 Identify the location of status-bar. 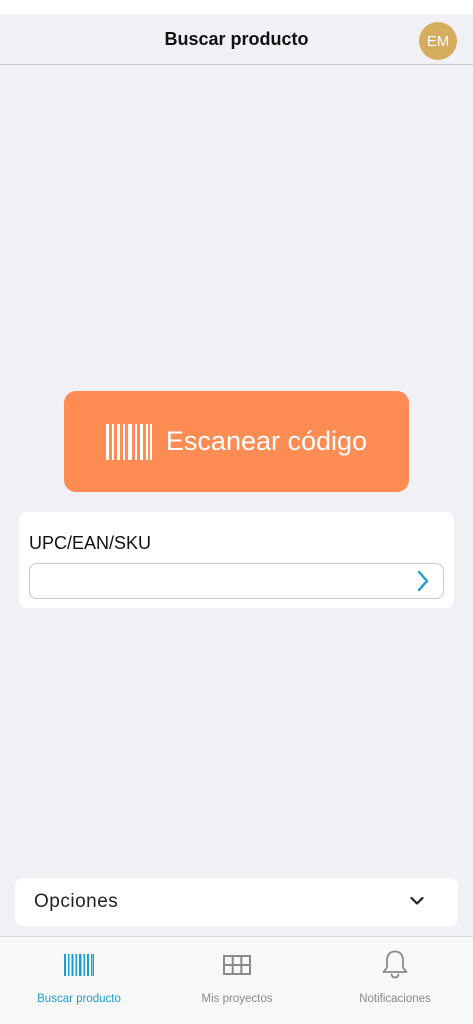
(236, 7).